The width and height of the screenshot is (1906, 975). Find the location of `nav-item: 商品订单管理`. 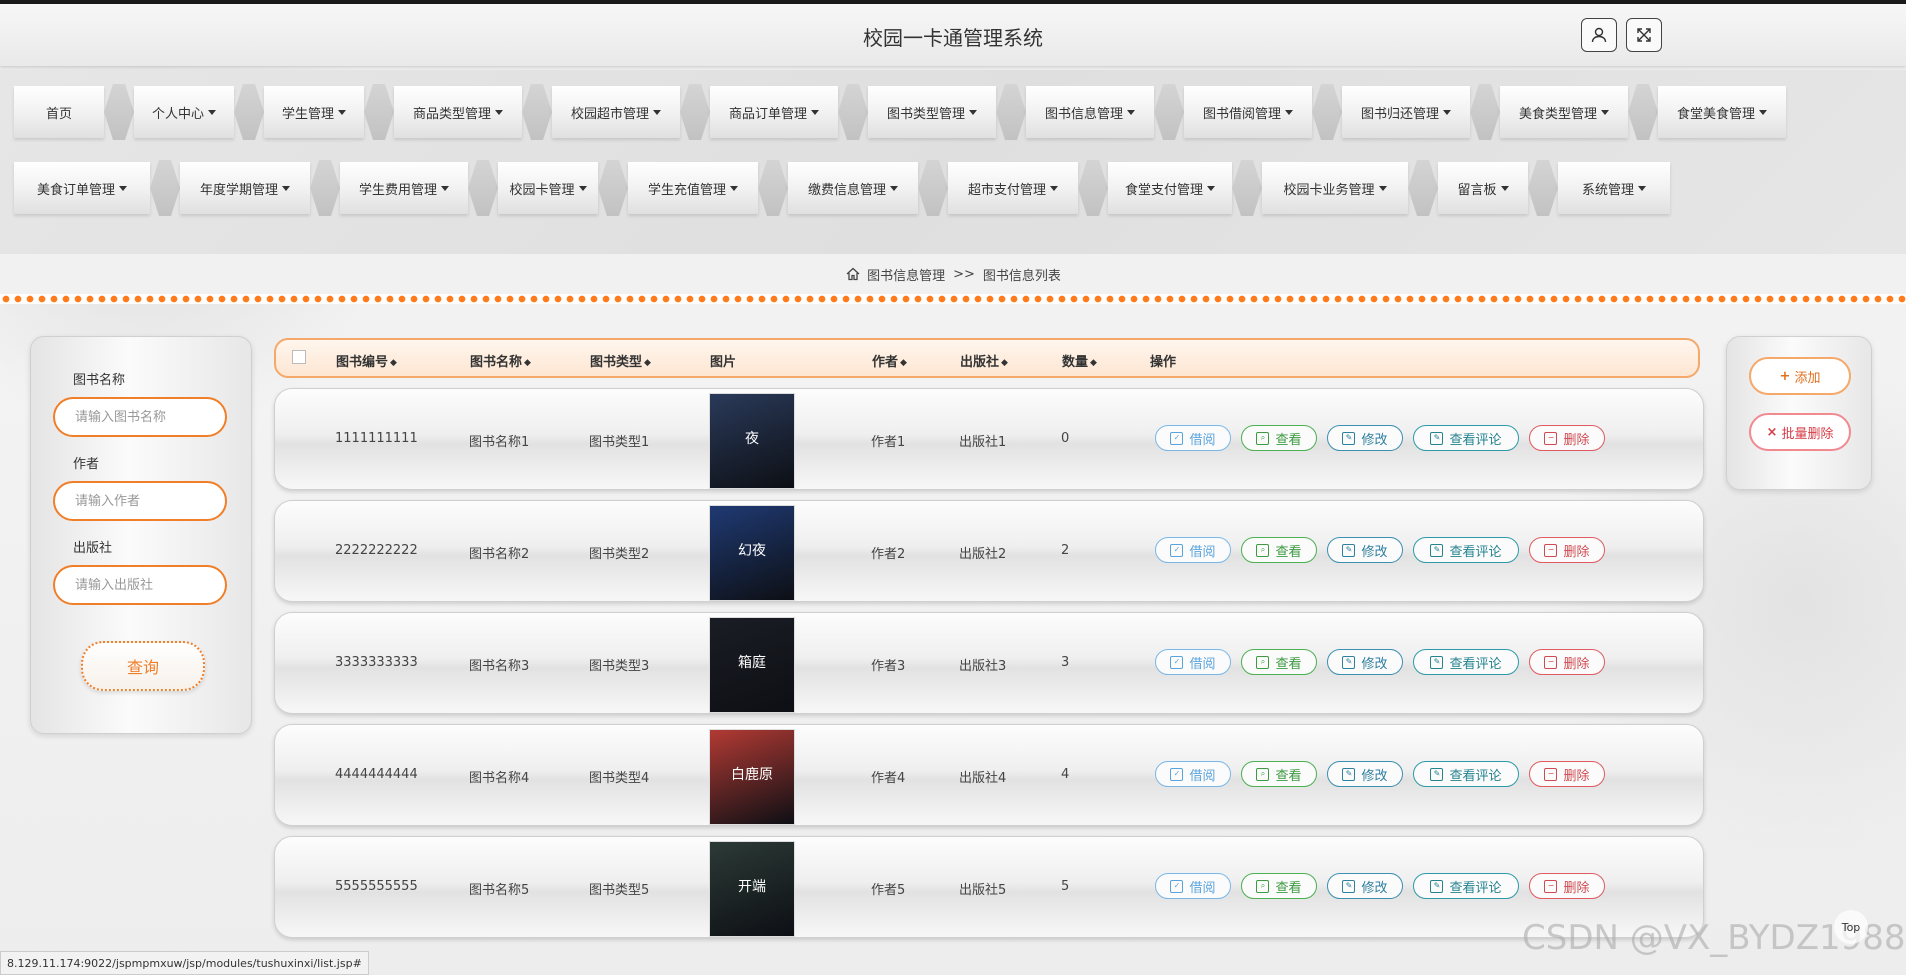

nav-item: 商品订单管理 is located at coordinates (774, 112).